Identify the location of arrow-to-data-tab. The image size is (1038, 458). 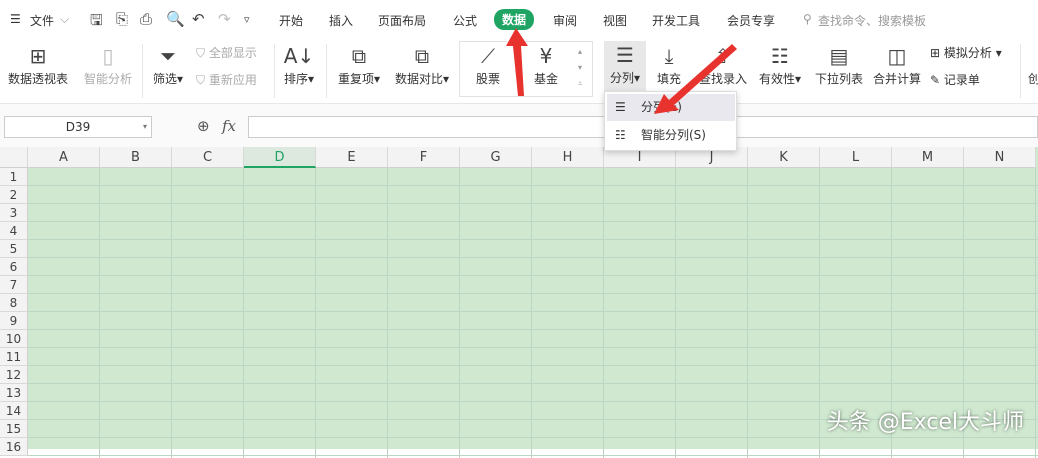
(517, 62).